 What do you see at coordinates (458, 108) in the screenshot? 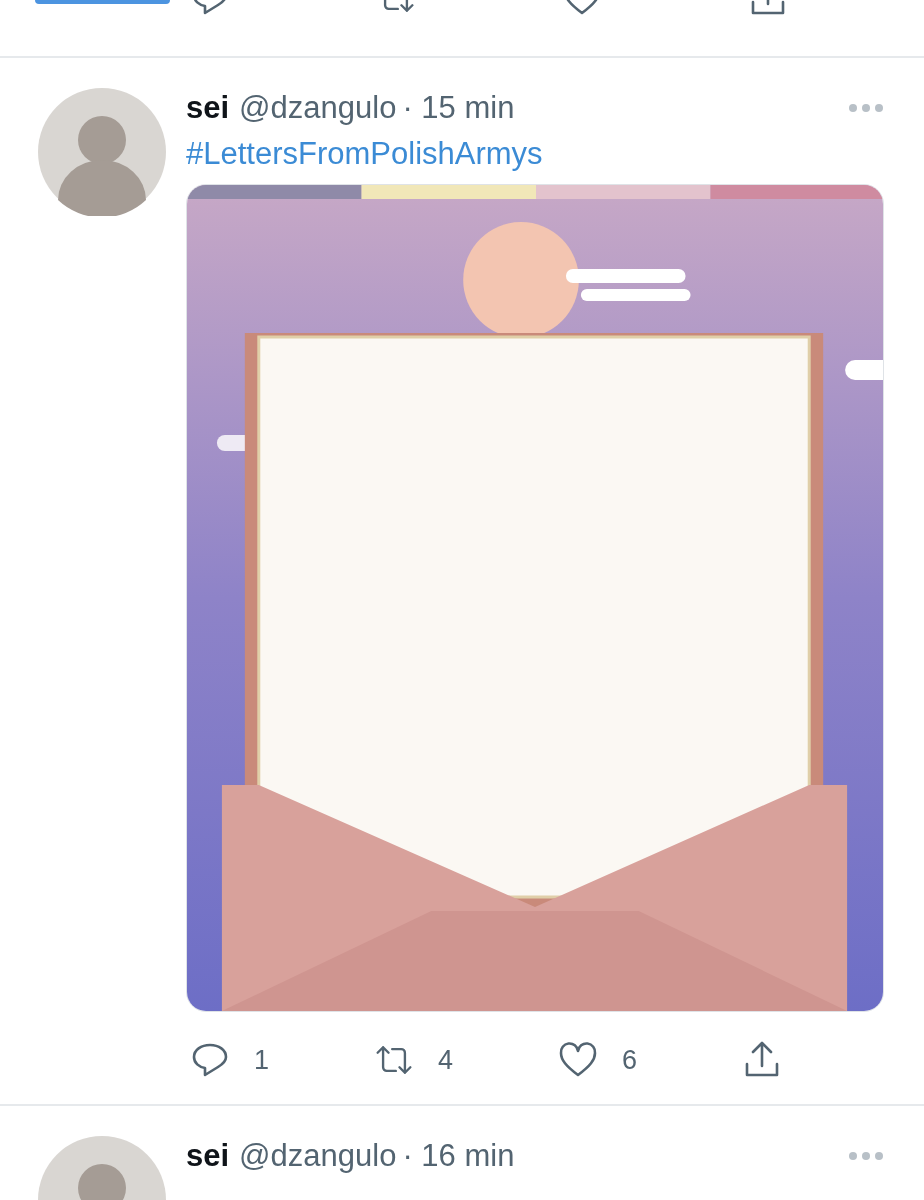
I see `timestamp: · 15 min` at bounding box center [458, 108].